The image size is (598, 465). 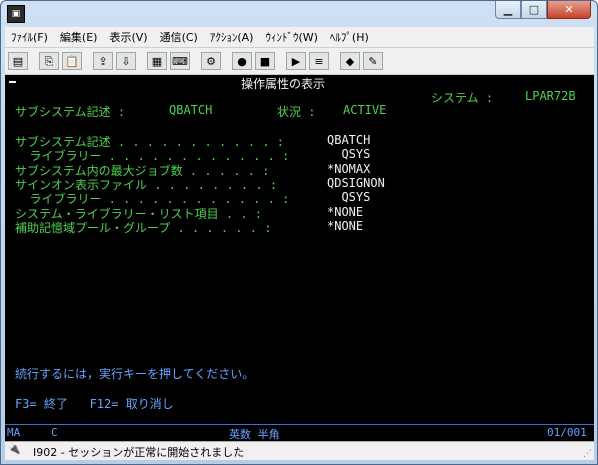 I want to click on title-bar: ▣ ▁ □ ✕, so click(x=299, y=13).